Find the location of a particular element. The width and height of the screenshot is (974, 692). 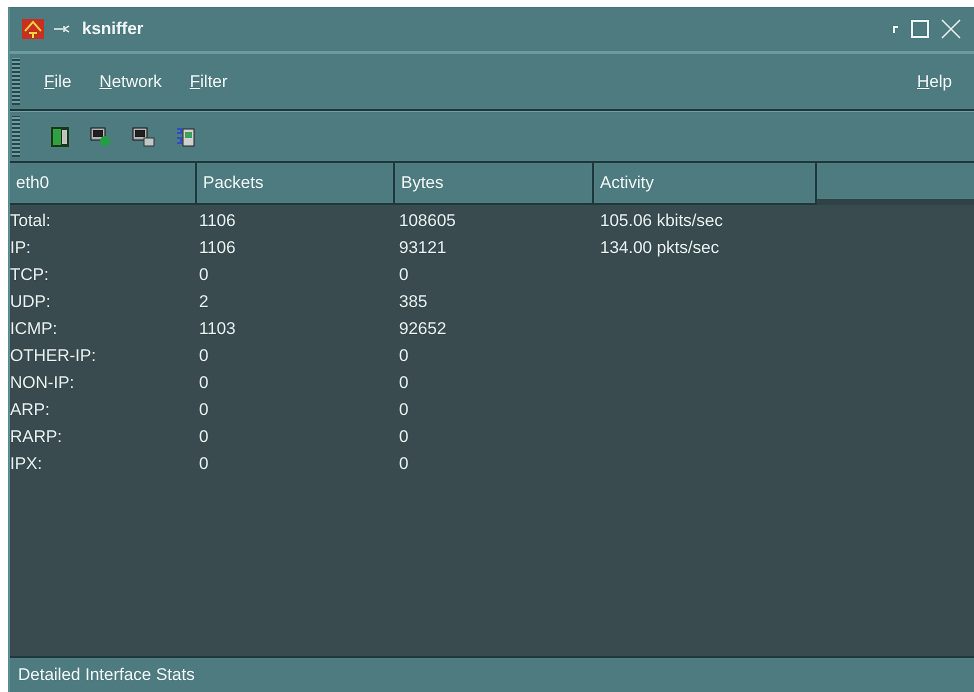

table-cell-text: 2 is located at coordinates (204, 302).